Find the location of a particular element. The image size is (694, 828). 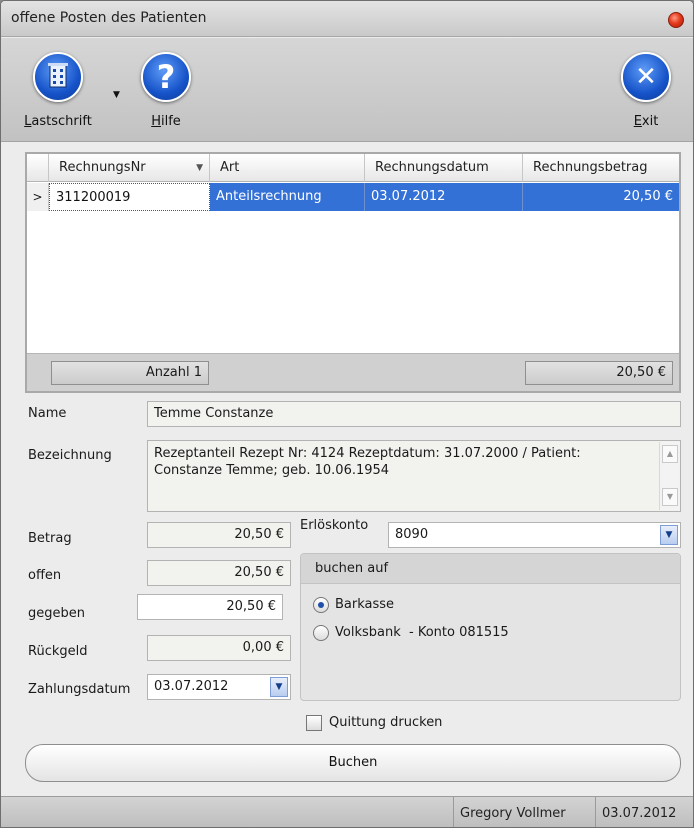

building-icon is located at coordinates (58, 77).